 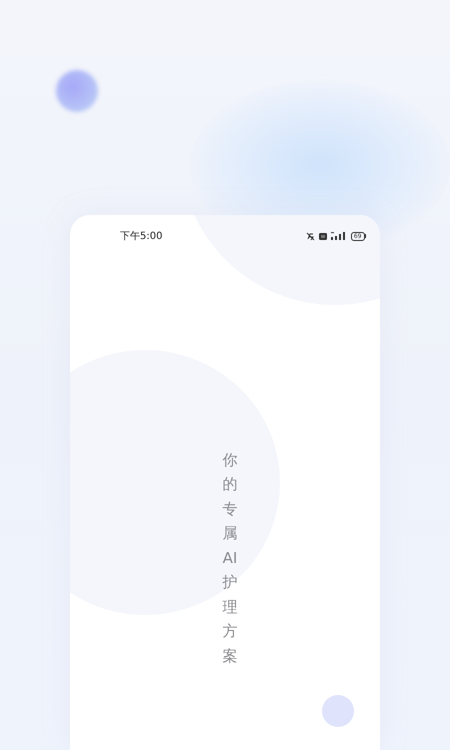 What do you see at coordinates (141, 236) in the screenshot?
I see `status-time: 下午5:00` at bounding box center [141, 236].